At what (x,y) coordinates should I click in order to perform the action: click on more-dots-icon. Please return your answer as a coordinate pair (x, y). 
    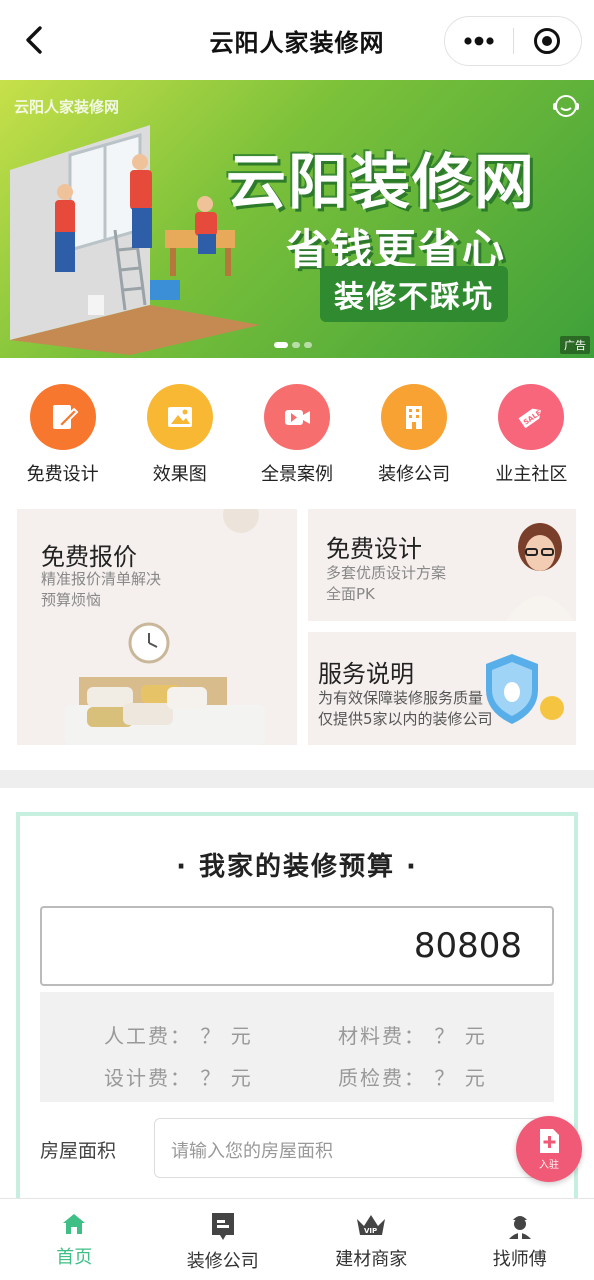
    Looking at the image, I should click on (479, 41).